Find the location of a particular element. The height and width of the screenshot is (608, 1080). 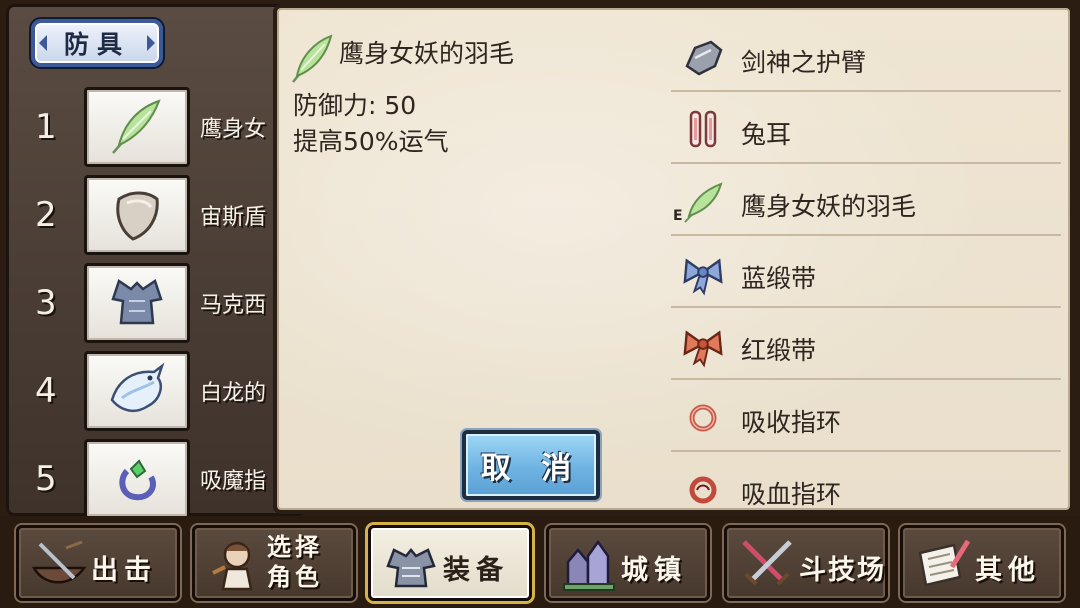

red-ribbon-icon is located at coordinates (703, 346).